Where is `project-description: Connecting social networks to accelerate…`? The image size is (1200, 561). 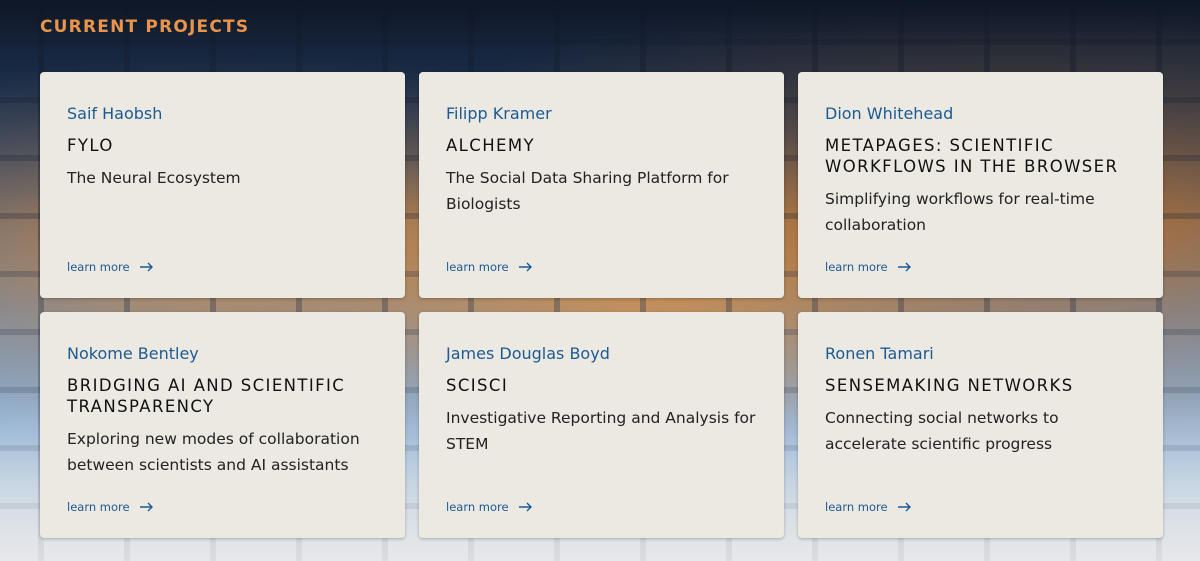
project-description: Connecting social networks to accelerate… is located at coordinates (942, 431).